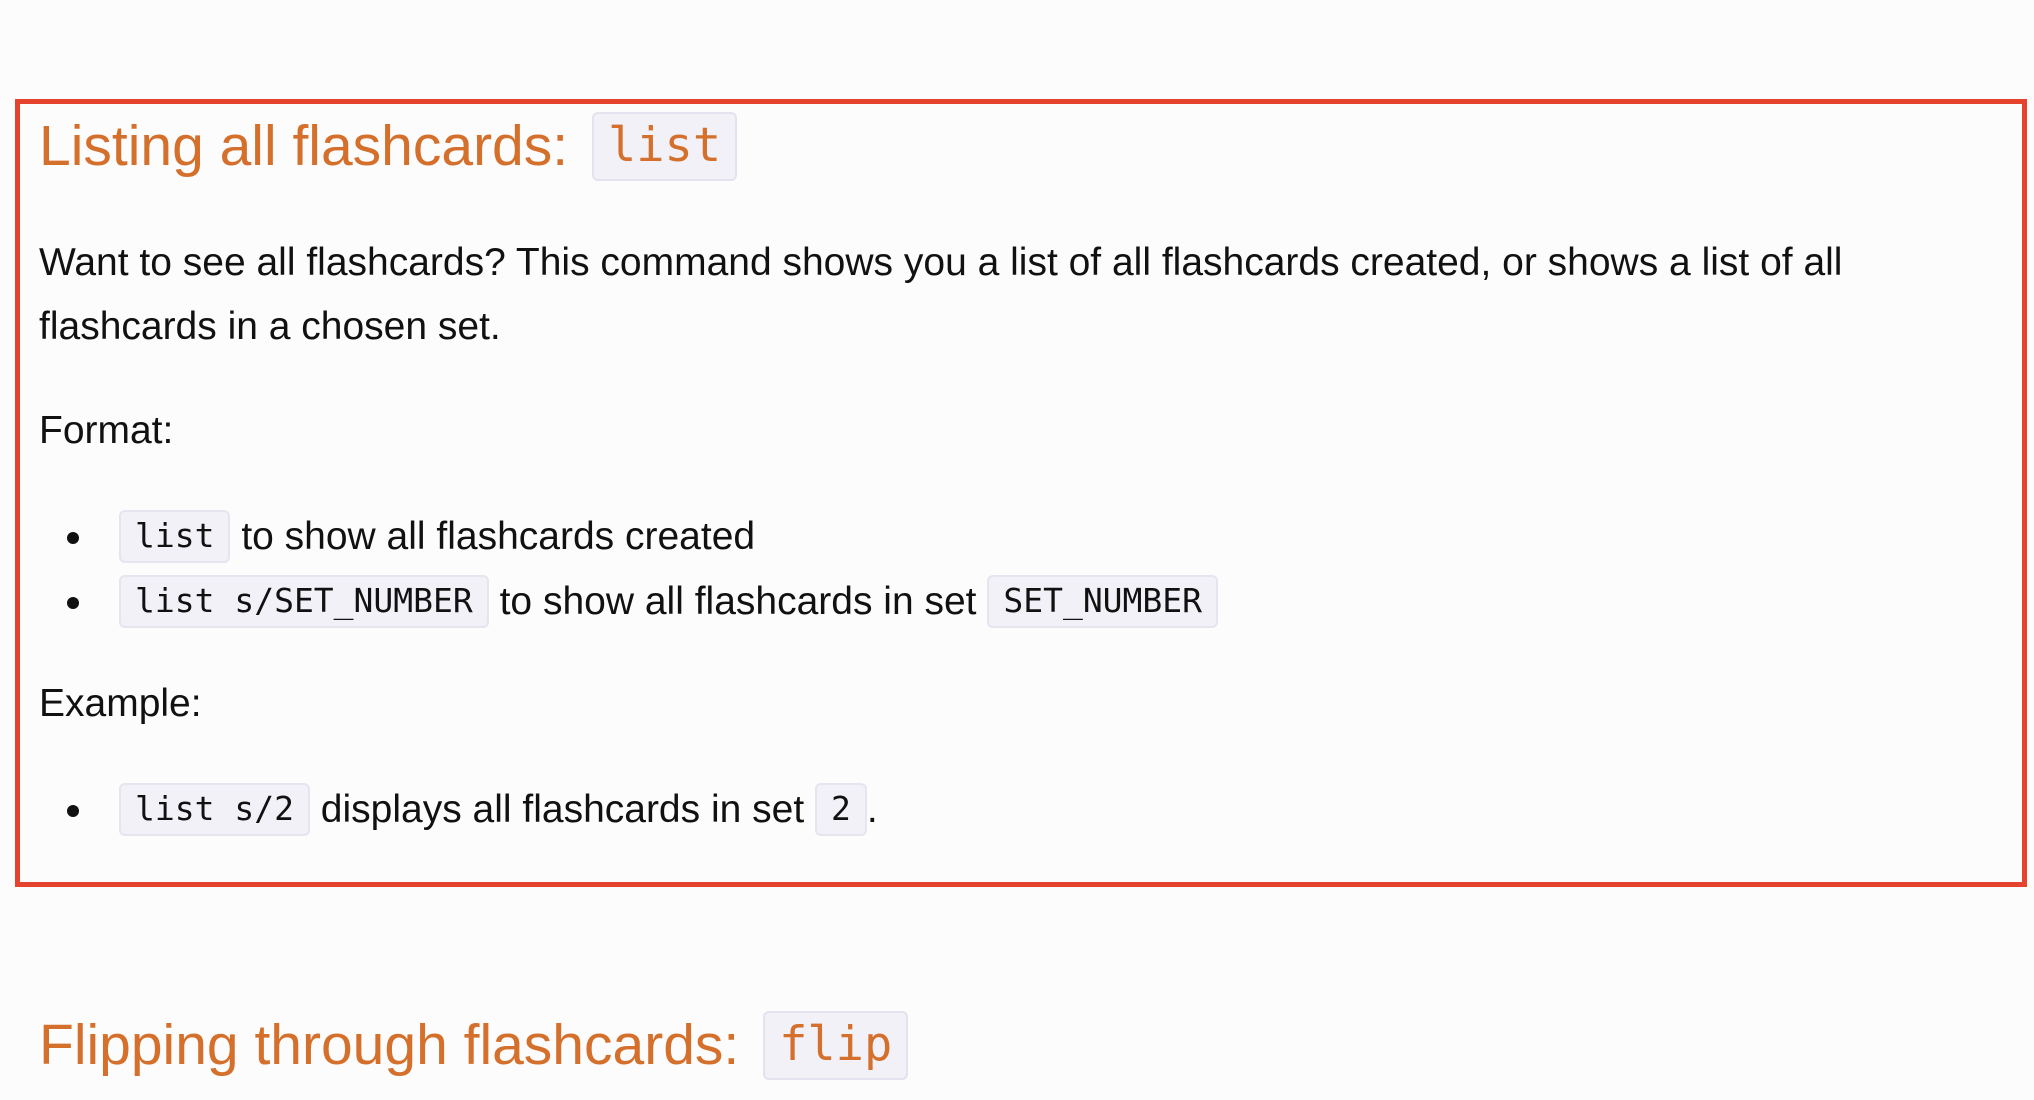  What do you see at coordinates (664, 146) in the screenshot?
I see `heading-code: list` at bounding box center [664, 146].